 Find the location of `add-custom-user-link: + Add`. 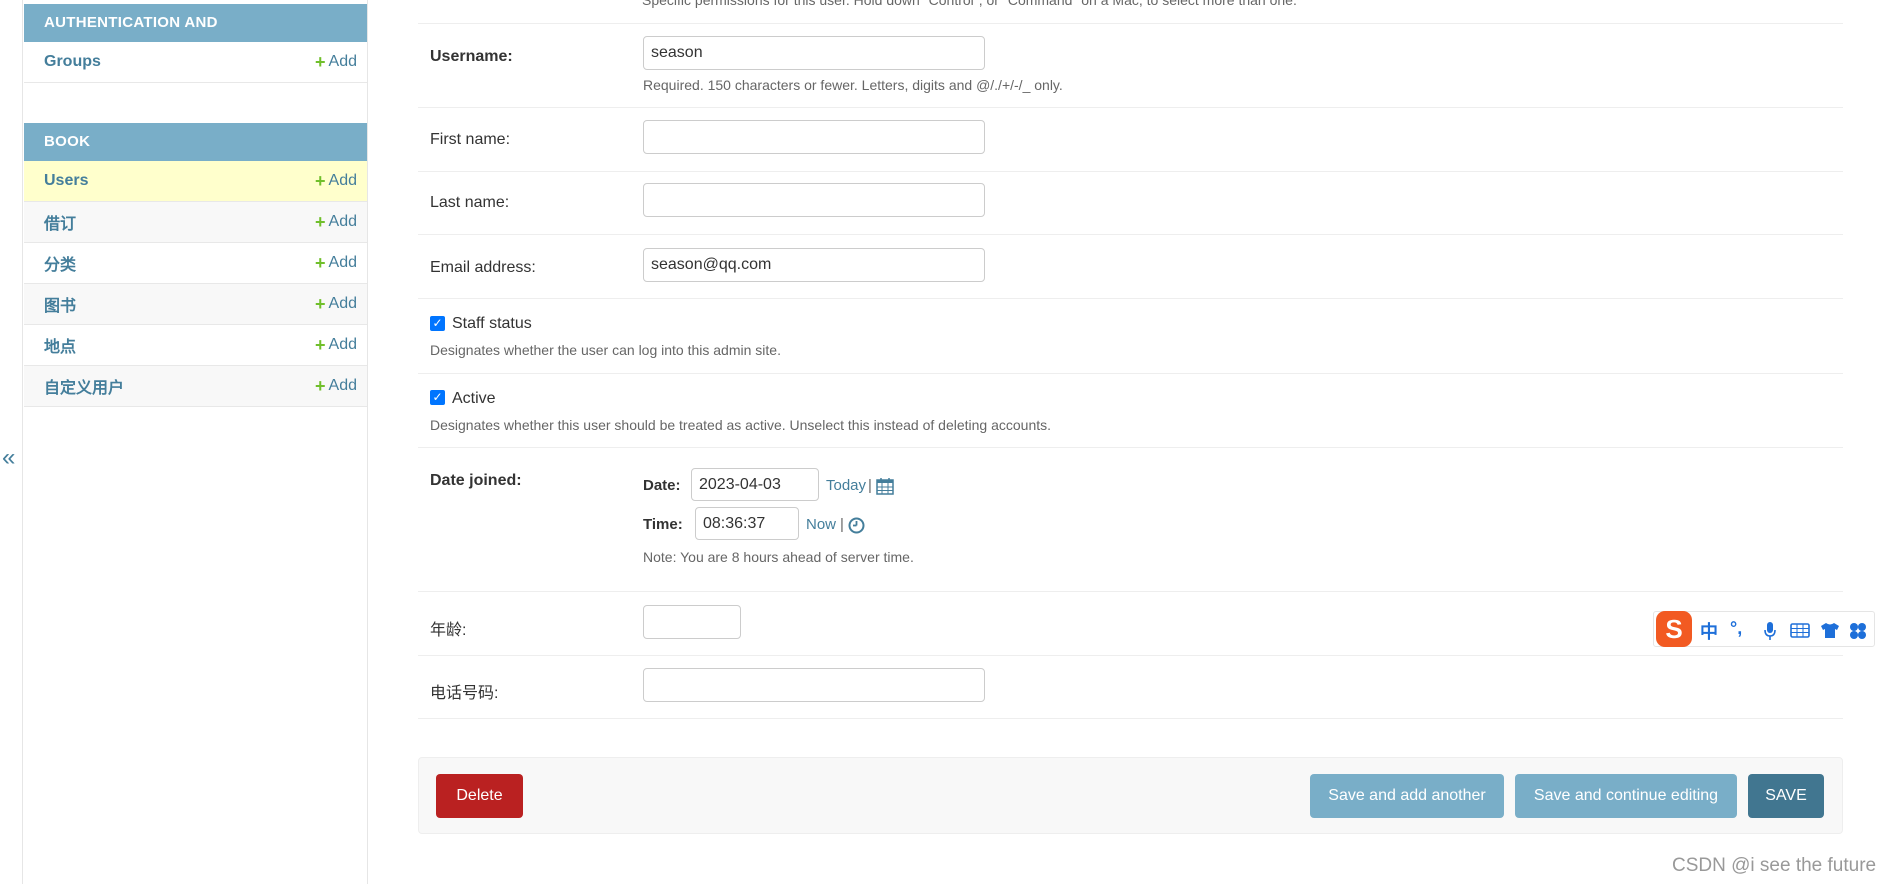

add-custom-user-link: + Add is located at coordinates (336, 386).